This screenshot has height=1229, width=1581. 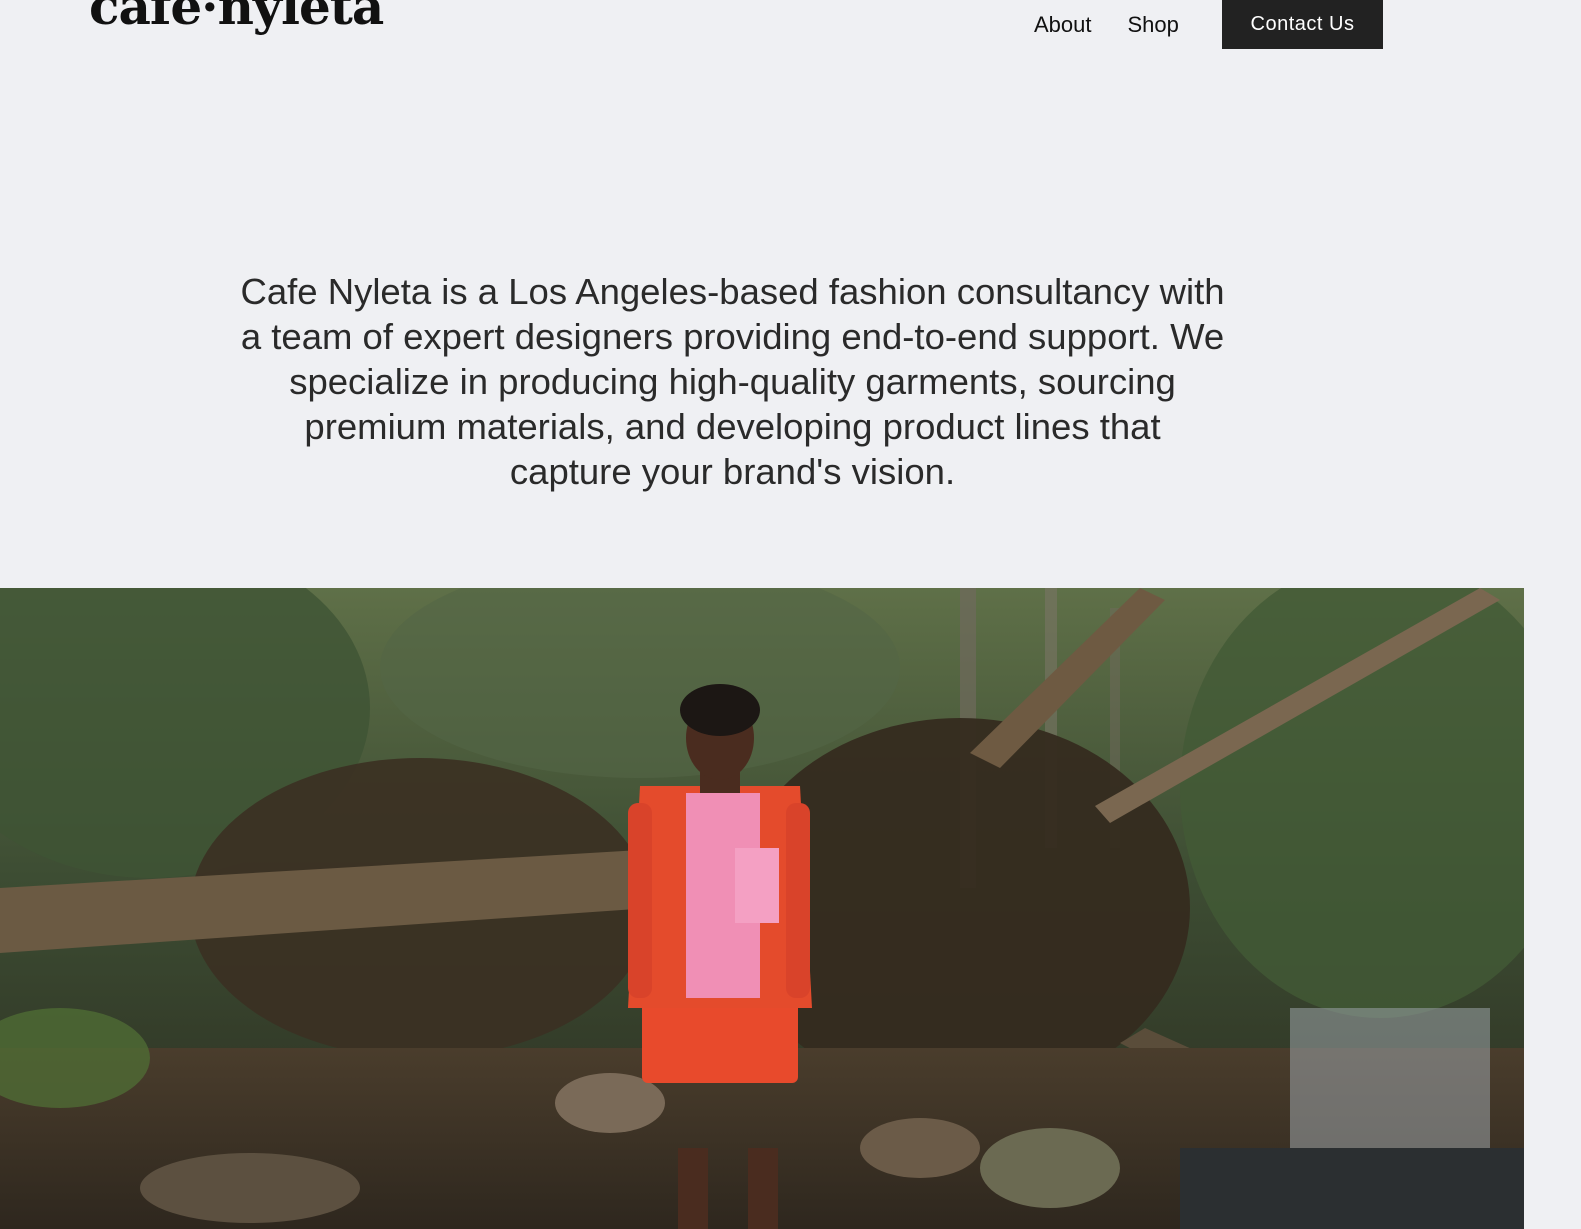 What do you see at coordinates (1063, 25) in the screenshot?
I see `nav-about-link: About` at bounding box center [1063, 25].